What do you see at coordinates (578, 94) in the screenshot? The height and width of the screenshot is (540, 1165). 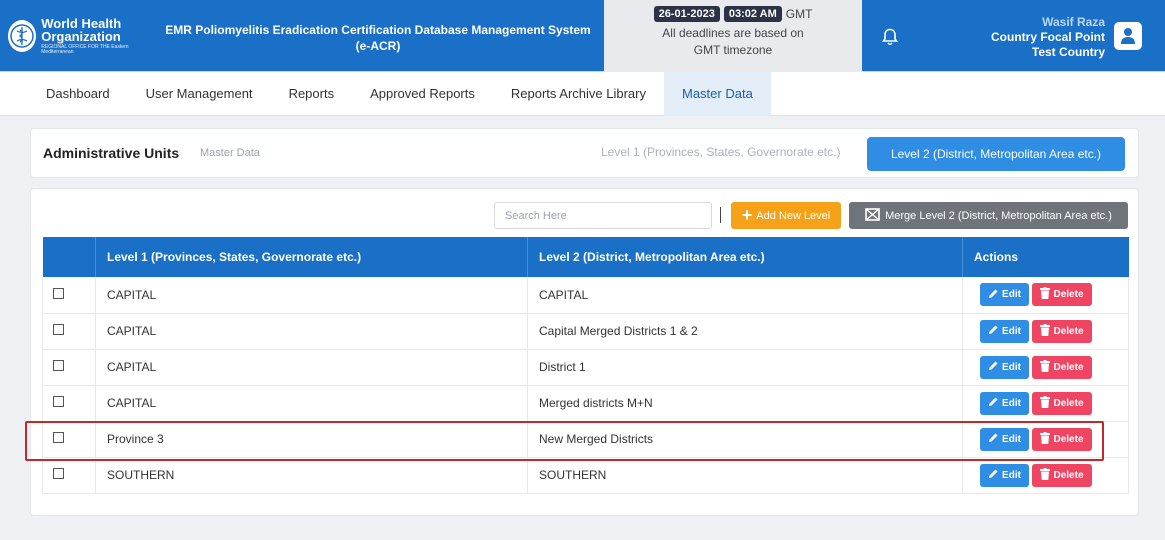 I see `nav-reports-archive-library: Reports Archive Library` at bounding box center [578, 94].